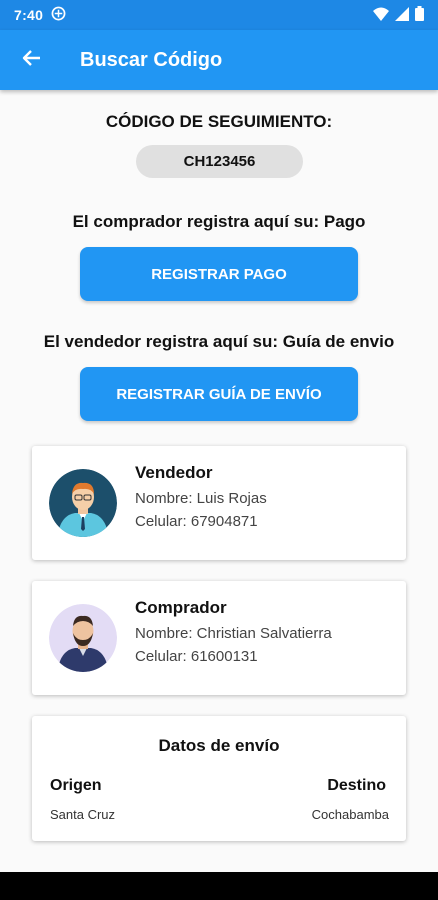 Image resolution: width=438 pixels, height=900 pixels. Describe the element at coordinates (196, 521) in the screenshot. I see `seller-phone: Celular: 67904871` at that location.